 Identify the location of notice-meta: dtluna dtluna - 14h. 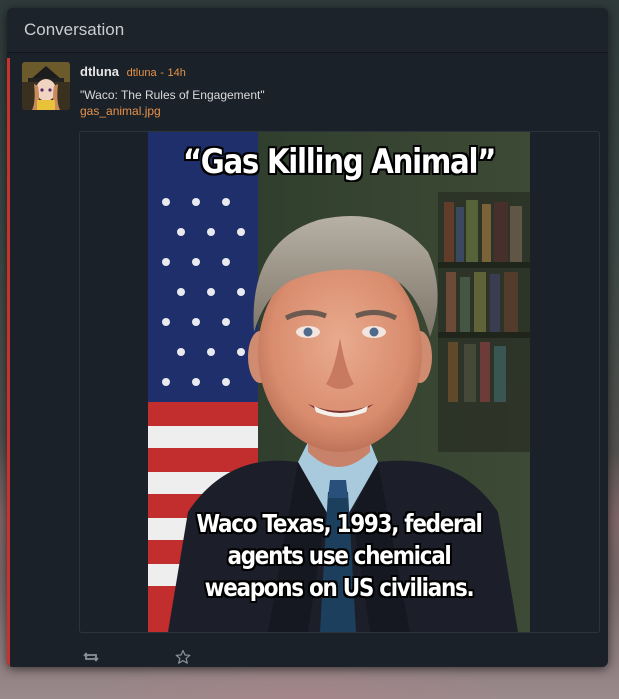
(133, 71).